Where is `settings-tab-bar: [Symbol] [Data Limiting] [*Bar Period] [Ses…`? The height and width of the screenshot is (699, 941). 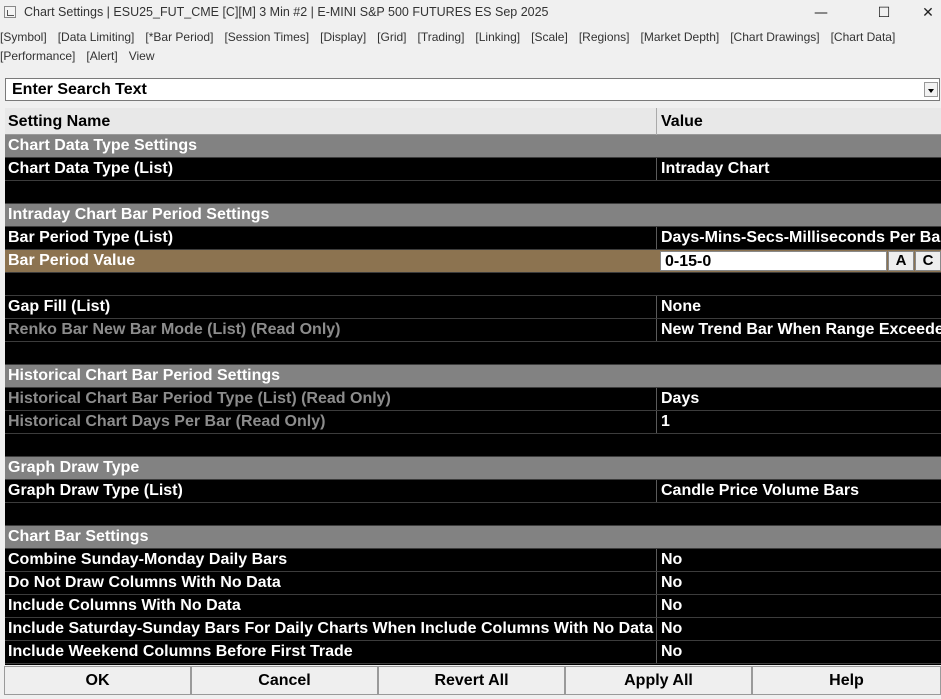
settings-tab-bar: [Symbol] [Data Limiting] [*Bar Period] [Ses… is located at coordinates (470, 47).